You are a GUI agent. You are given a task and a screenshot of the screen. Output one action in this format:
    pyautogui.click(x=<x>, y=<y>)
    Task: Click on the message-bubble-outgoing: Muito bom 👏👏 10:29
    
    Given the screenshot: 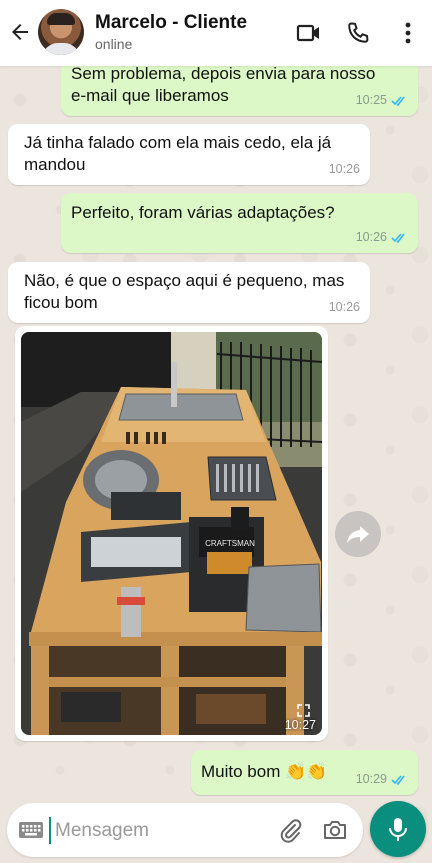 What is the action you would take?
    pyautogui.click(x=304, y=772)
    